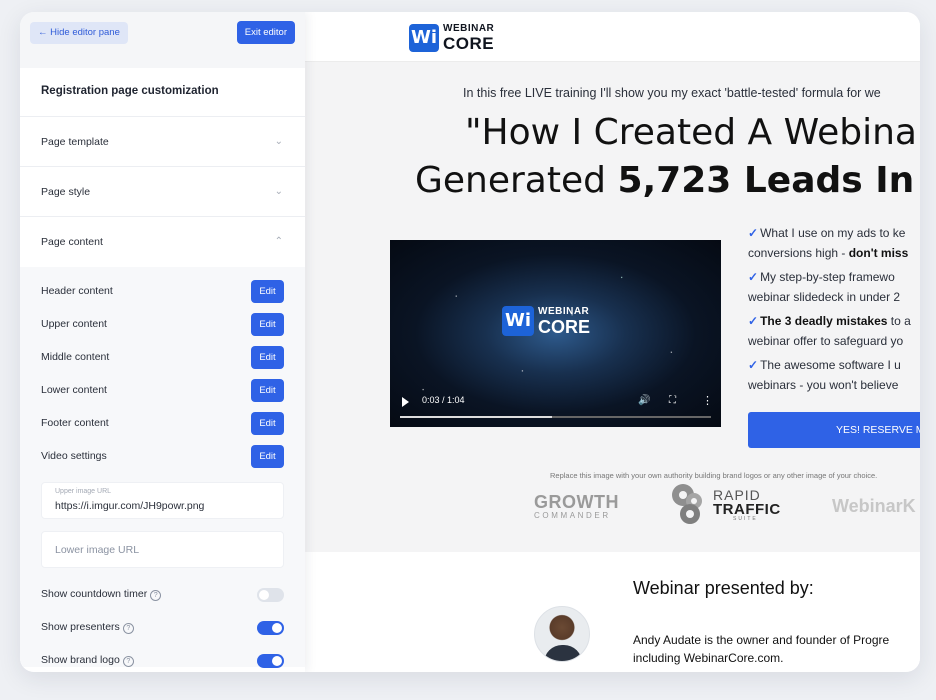  What do you see at coordinates (162, 627) in the screenshot?
I see `toggle-row-presenters: Show presenters?` at bounding box center [162, 627].